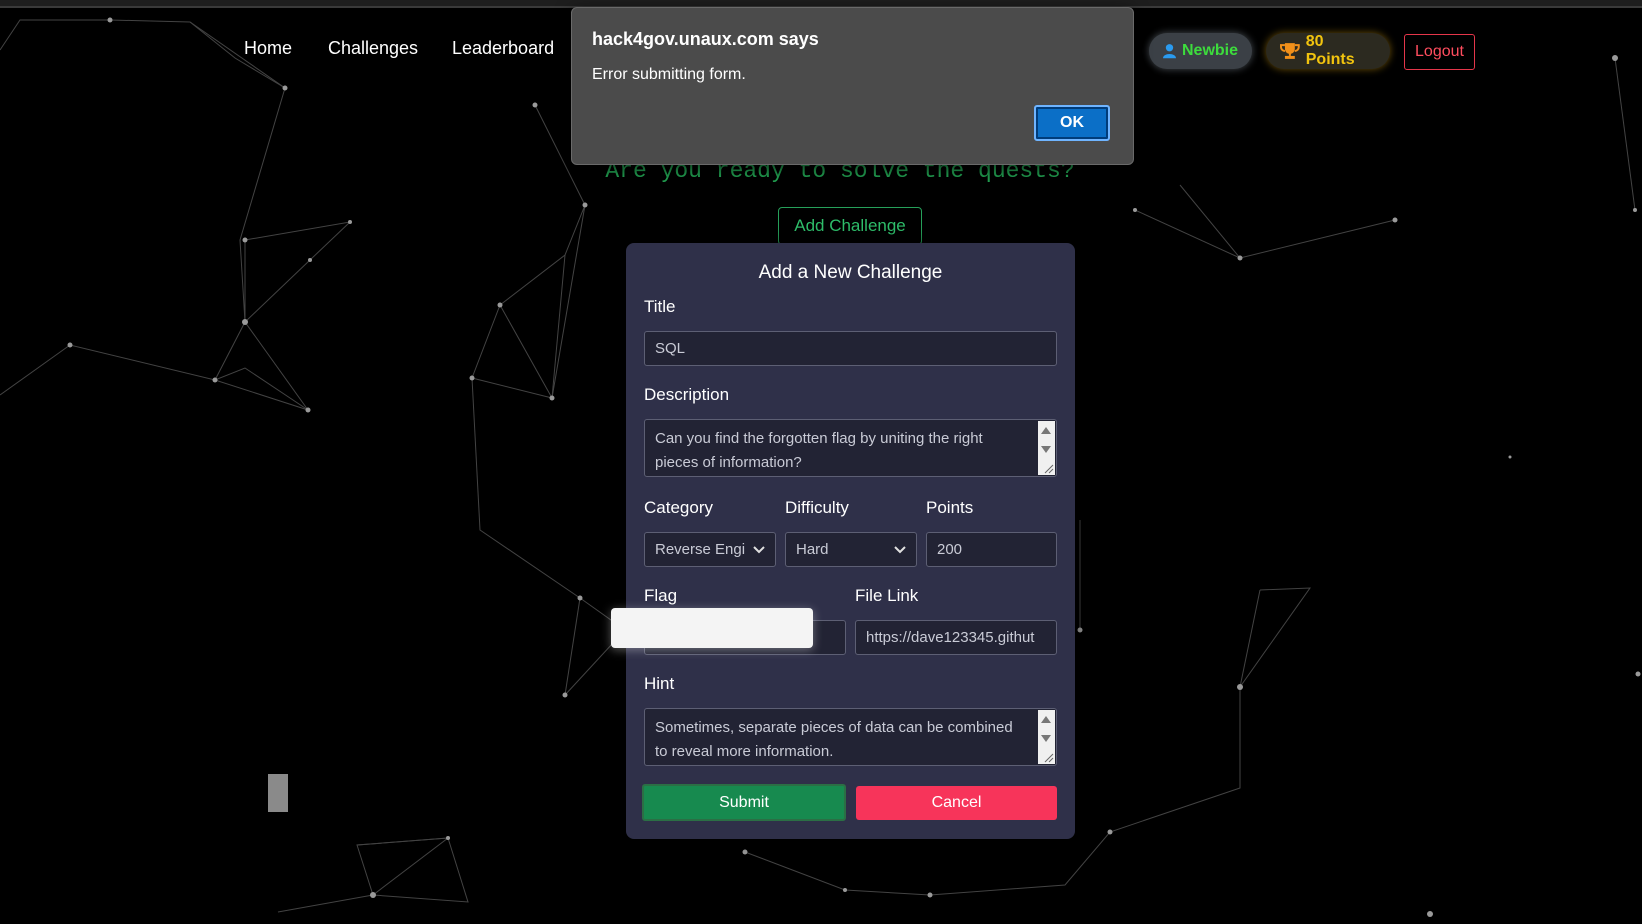 The width and height of the screenshot is (1642, 924). What do you see at coordinates (660, 306) in the screenshot?
I see `title-label: Title` at bounding box center [660, 306].